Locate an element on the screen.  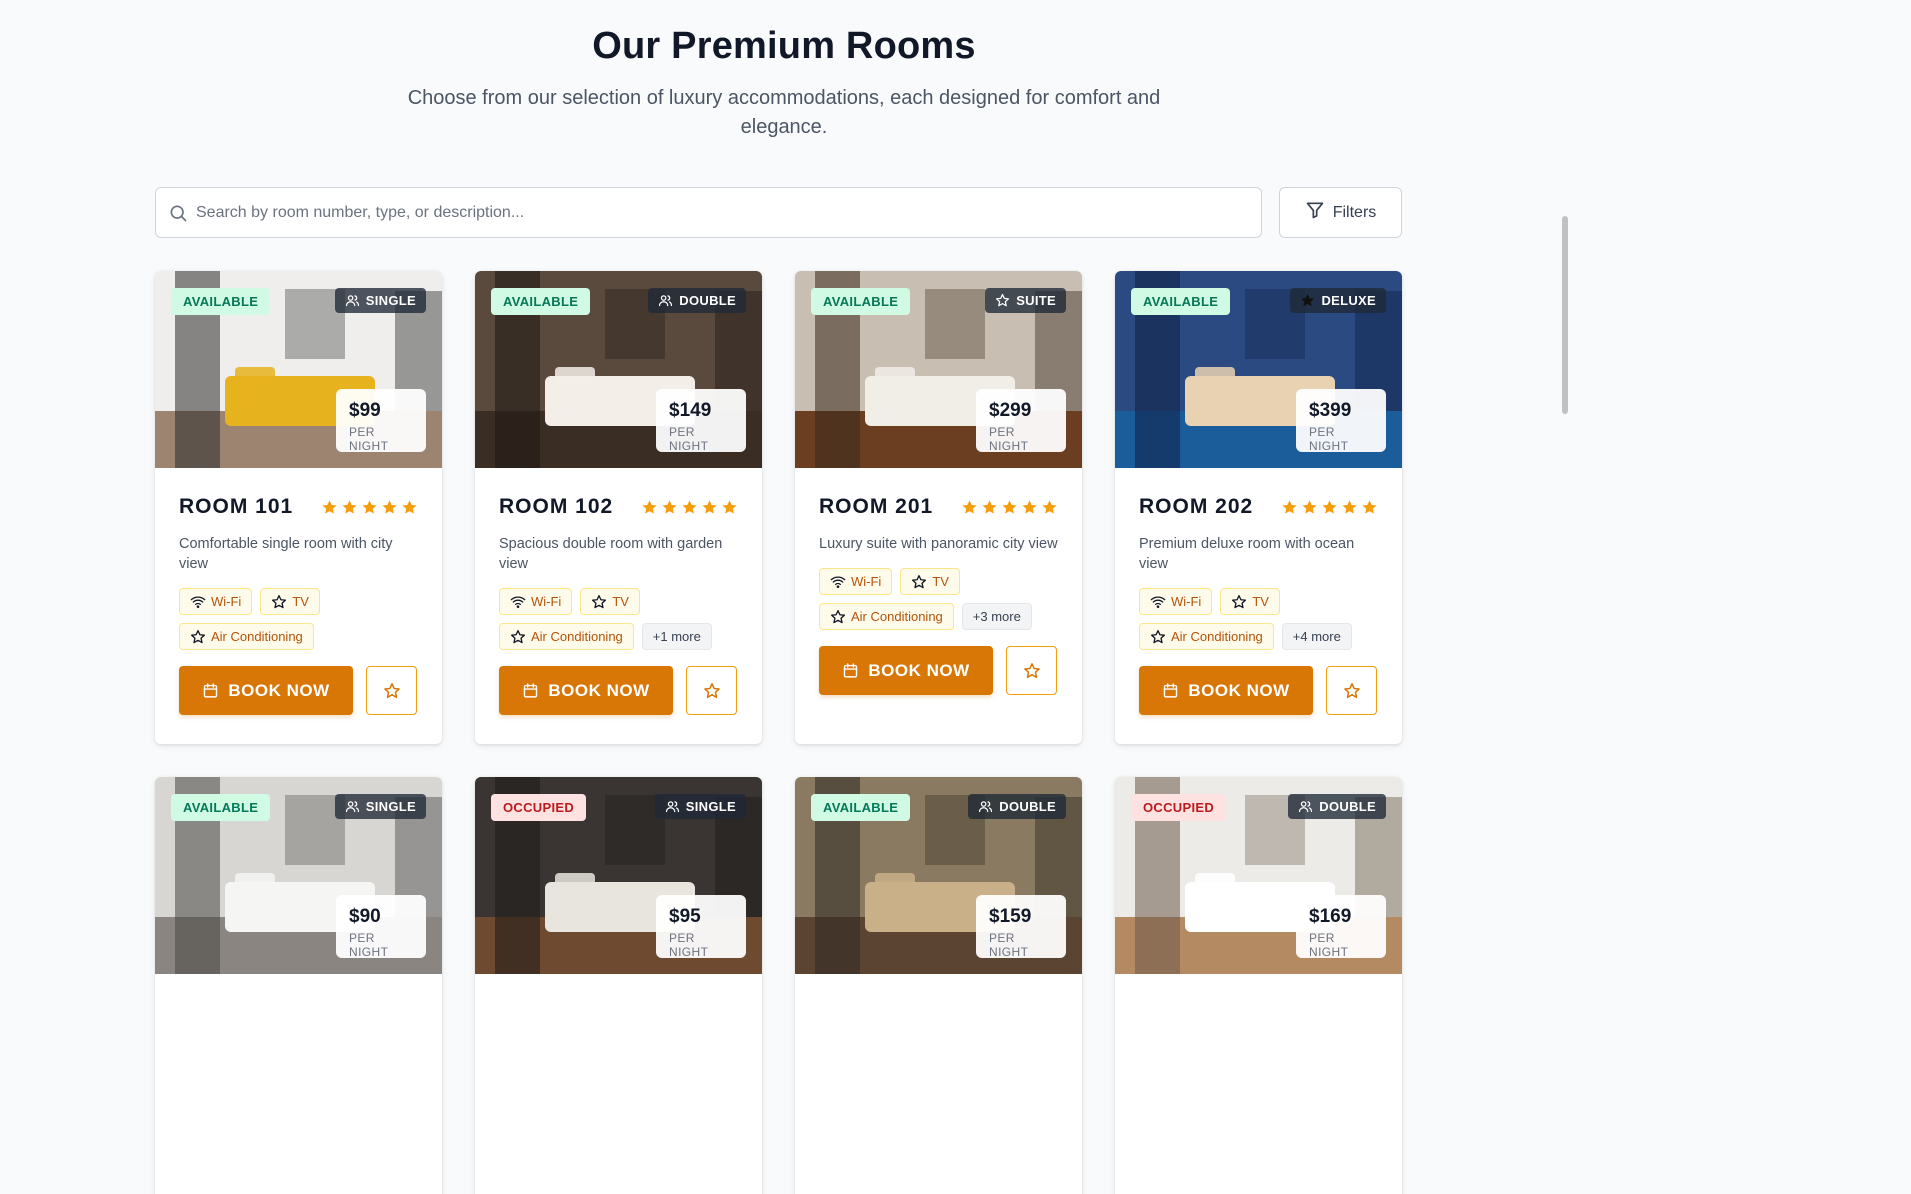
room-image: AVAILABLE SINGLE $90 PER NIGHT is located at coordinates (298, 875).